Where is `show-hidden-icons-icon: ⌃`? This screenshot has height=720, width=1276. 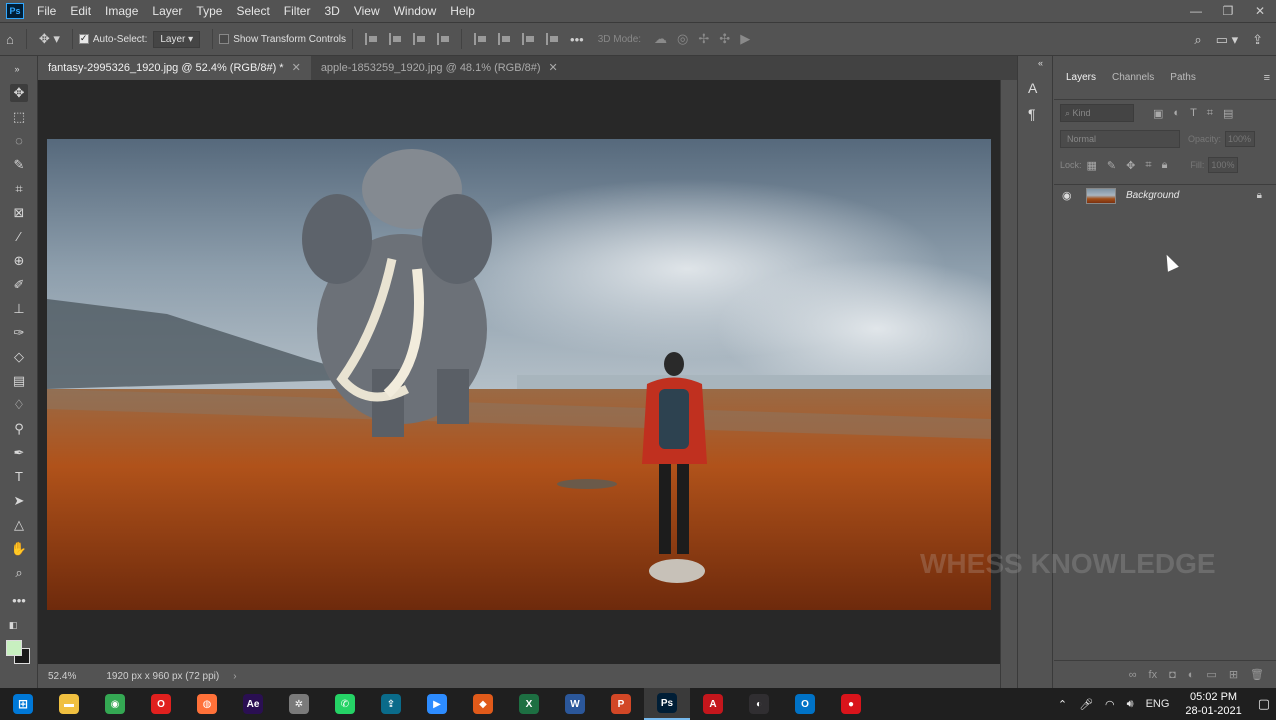
show-hidden-icons-icon: ⌃ is located at coordinates (1062, 704).